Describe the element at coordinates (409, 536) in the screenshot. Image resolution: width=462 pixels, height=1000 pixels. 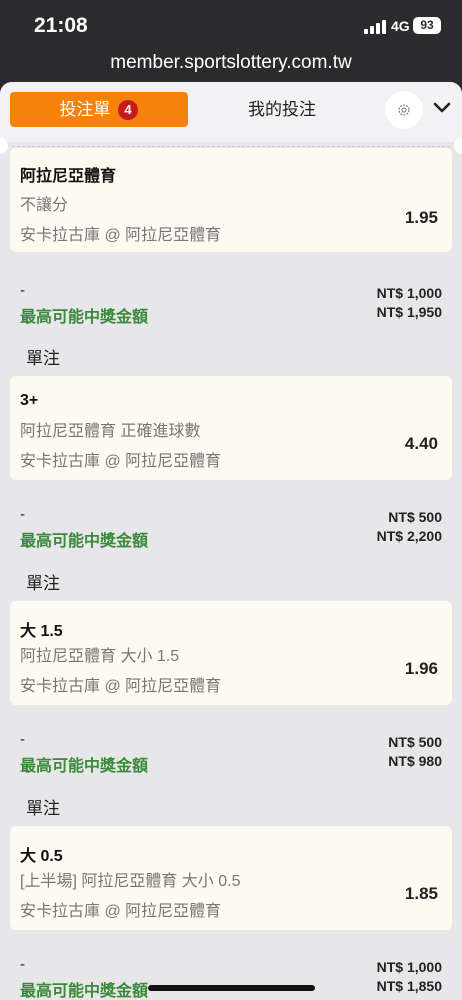
I see `max-win-amount: NT$ 2,200` at that location.